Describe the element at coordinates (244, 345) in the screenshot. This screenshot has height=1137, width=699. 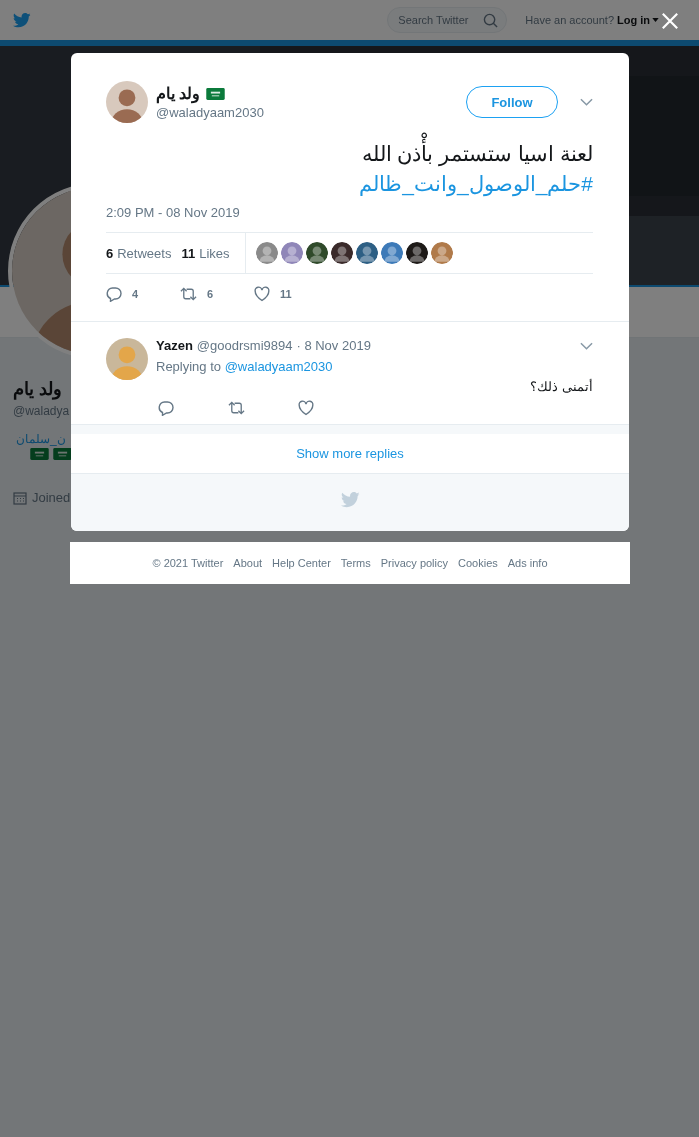
I see `user-handle: @goodrsmi9894` at that location.